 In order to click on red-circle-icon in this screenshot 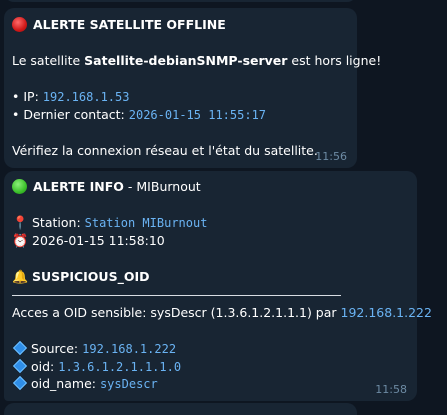, I will do `click(19, 24)`.